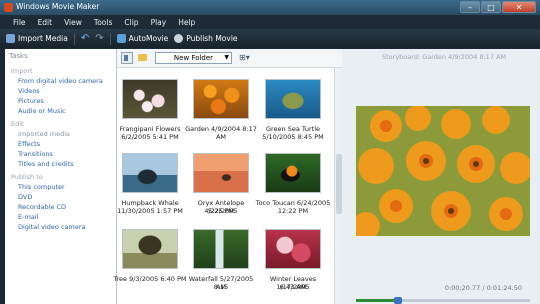 This screenshot has height=304, width=540. Describe the element at coordinates (67, 227) in the screenshot. I see `link-dv-camera: Digital video camera` at that location.